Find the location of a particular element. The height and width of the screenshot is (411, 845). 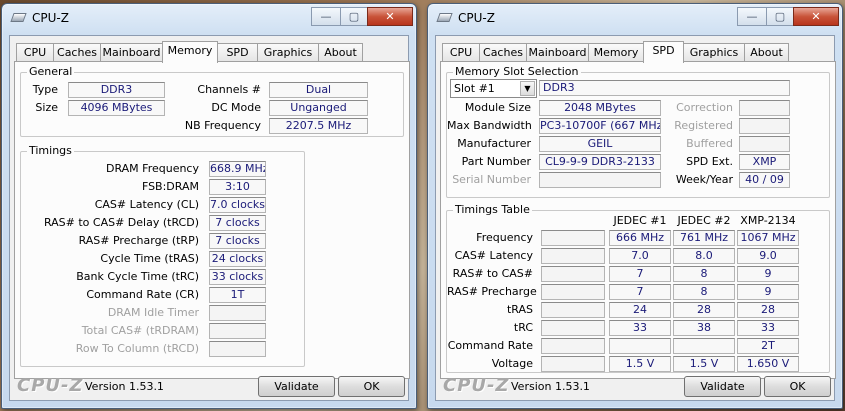

timing-label: Command Rate (CR) is located at coordinates (142, 294).